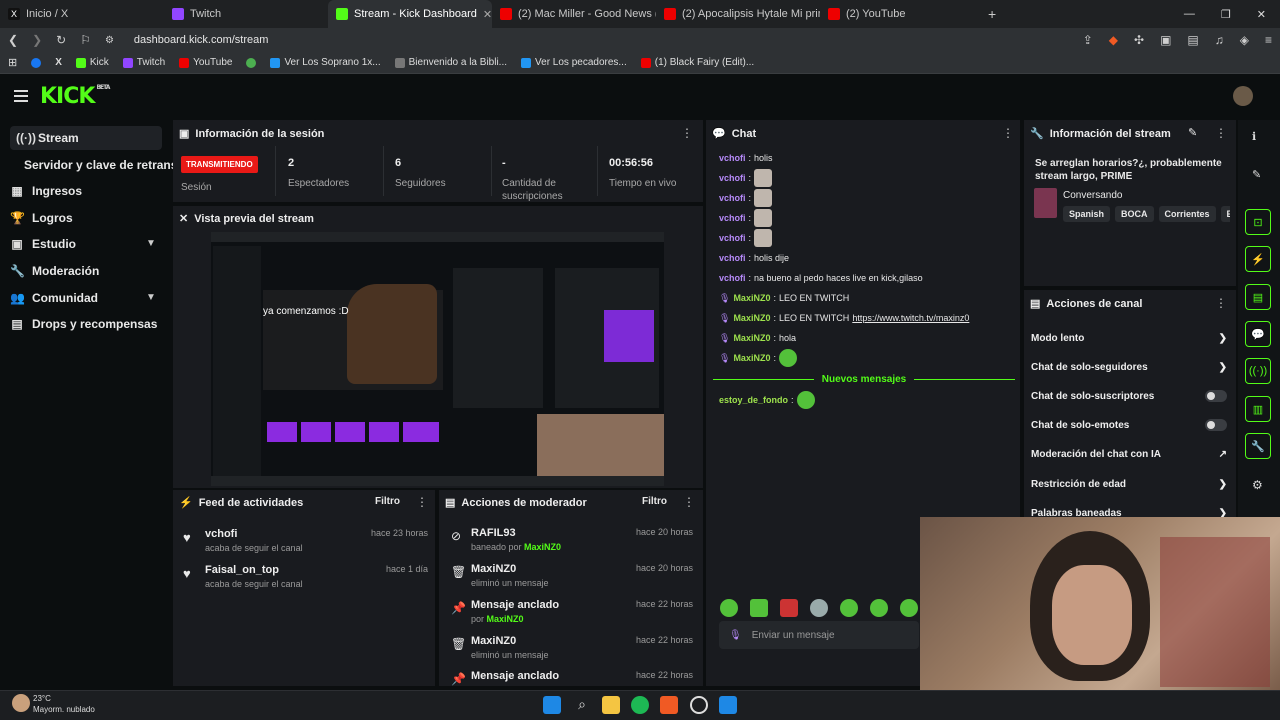 Image resolution: width=1280 pixels, height=720 pixels. What do you see at coordinates (1165, 40) in the screenshot?
I see `sidebar-icon: ▣` at bounding box center [1165, 40].